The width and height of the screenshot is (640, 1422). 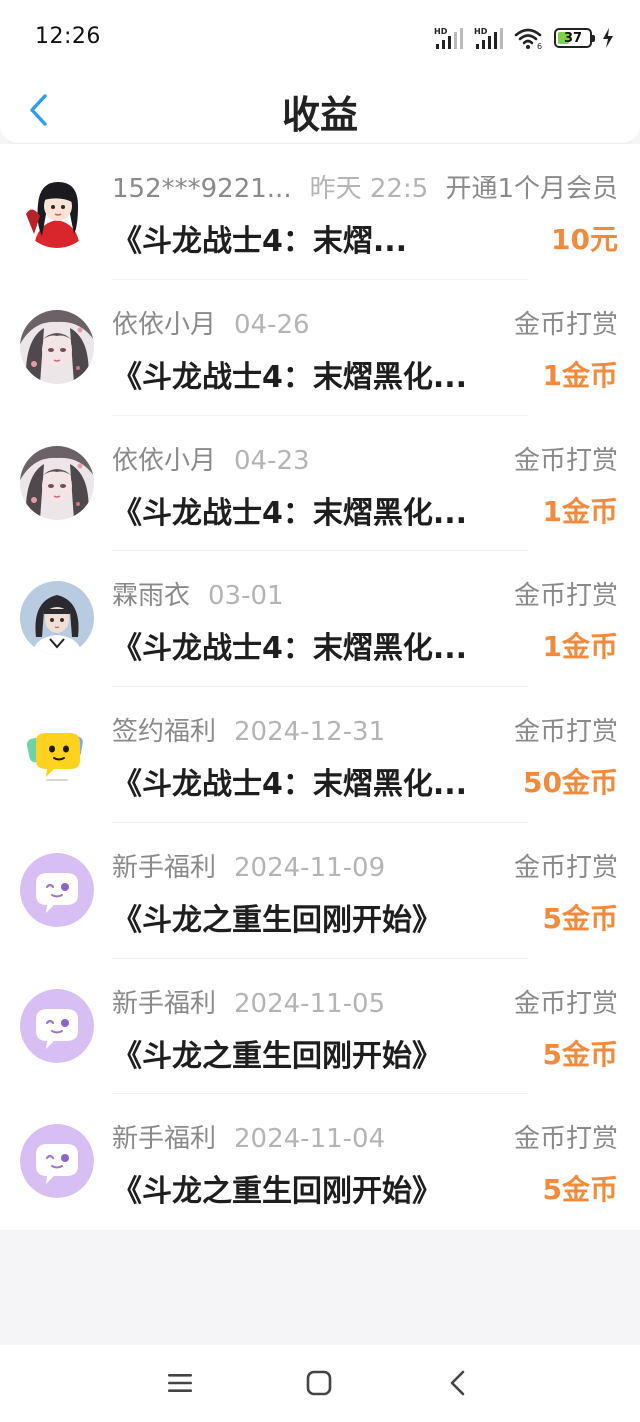 What do you see at coordinates (320, 484) in the screenshot?
I see `list-item: 依依小月 04-23 金币打赏 《斗龙战士4：末熠黑化... 1金币` at bounding box center [320, 484].